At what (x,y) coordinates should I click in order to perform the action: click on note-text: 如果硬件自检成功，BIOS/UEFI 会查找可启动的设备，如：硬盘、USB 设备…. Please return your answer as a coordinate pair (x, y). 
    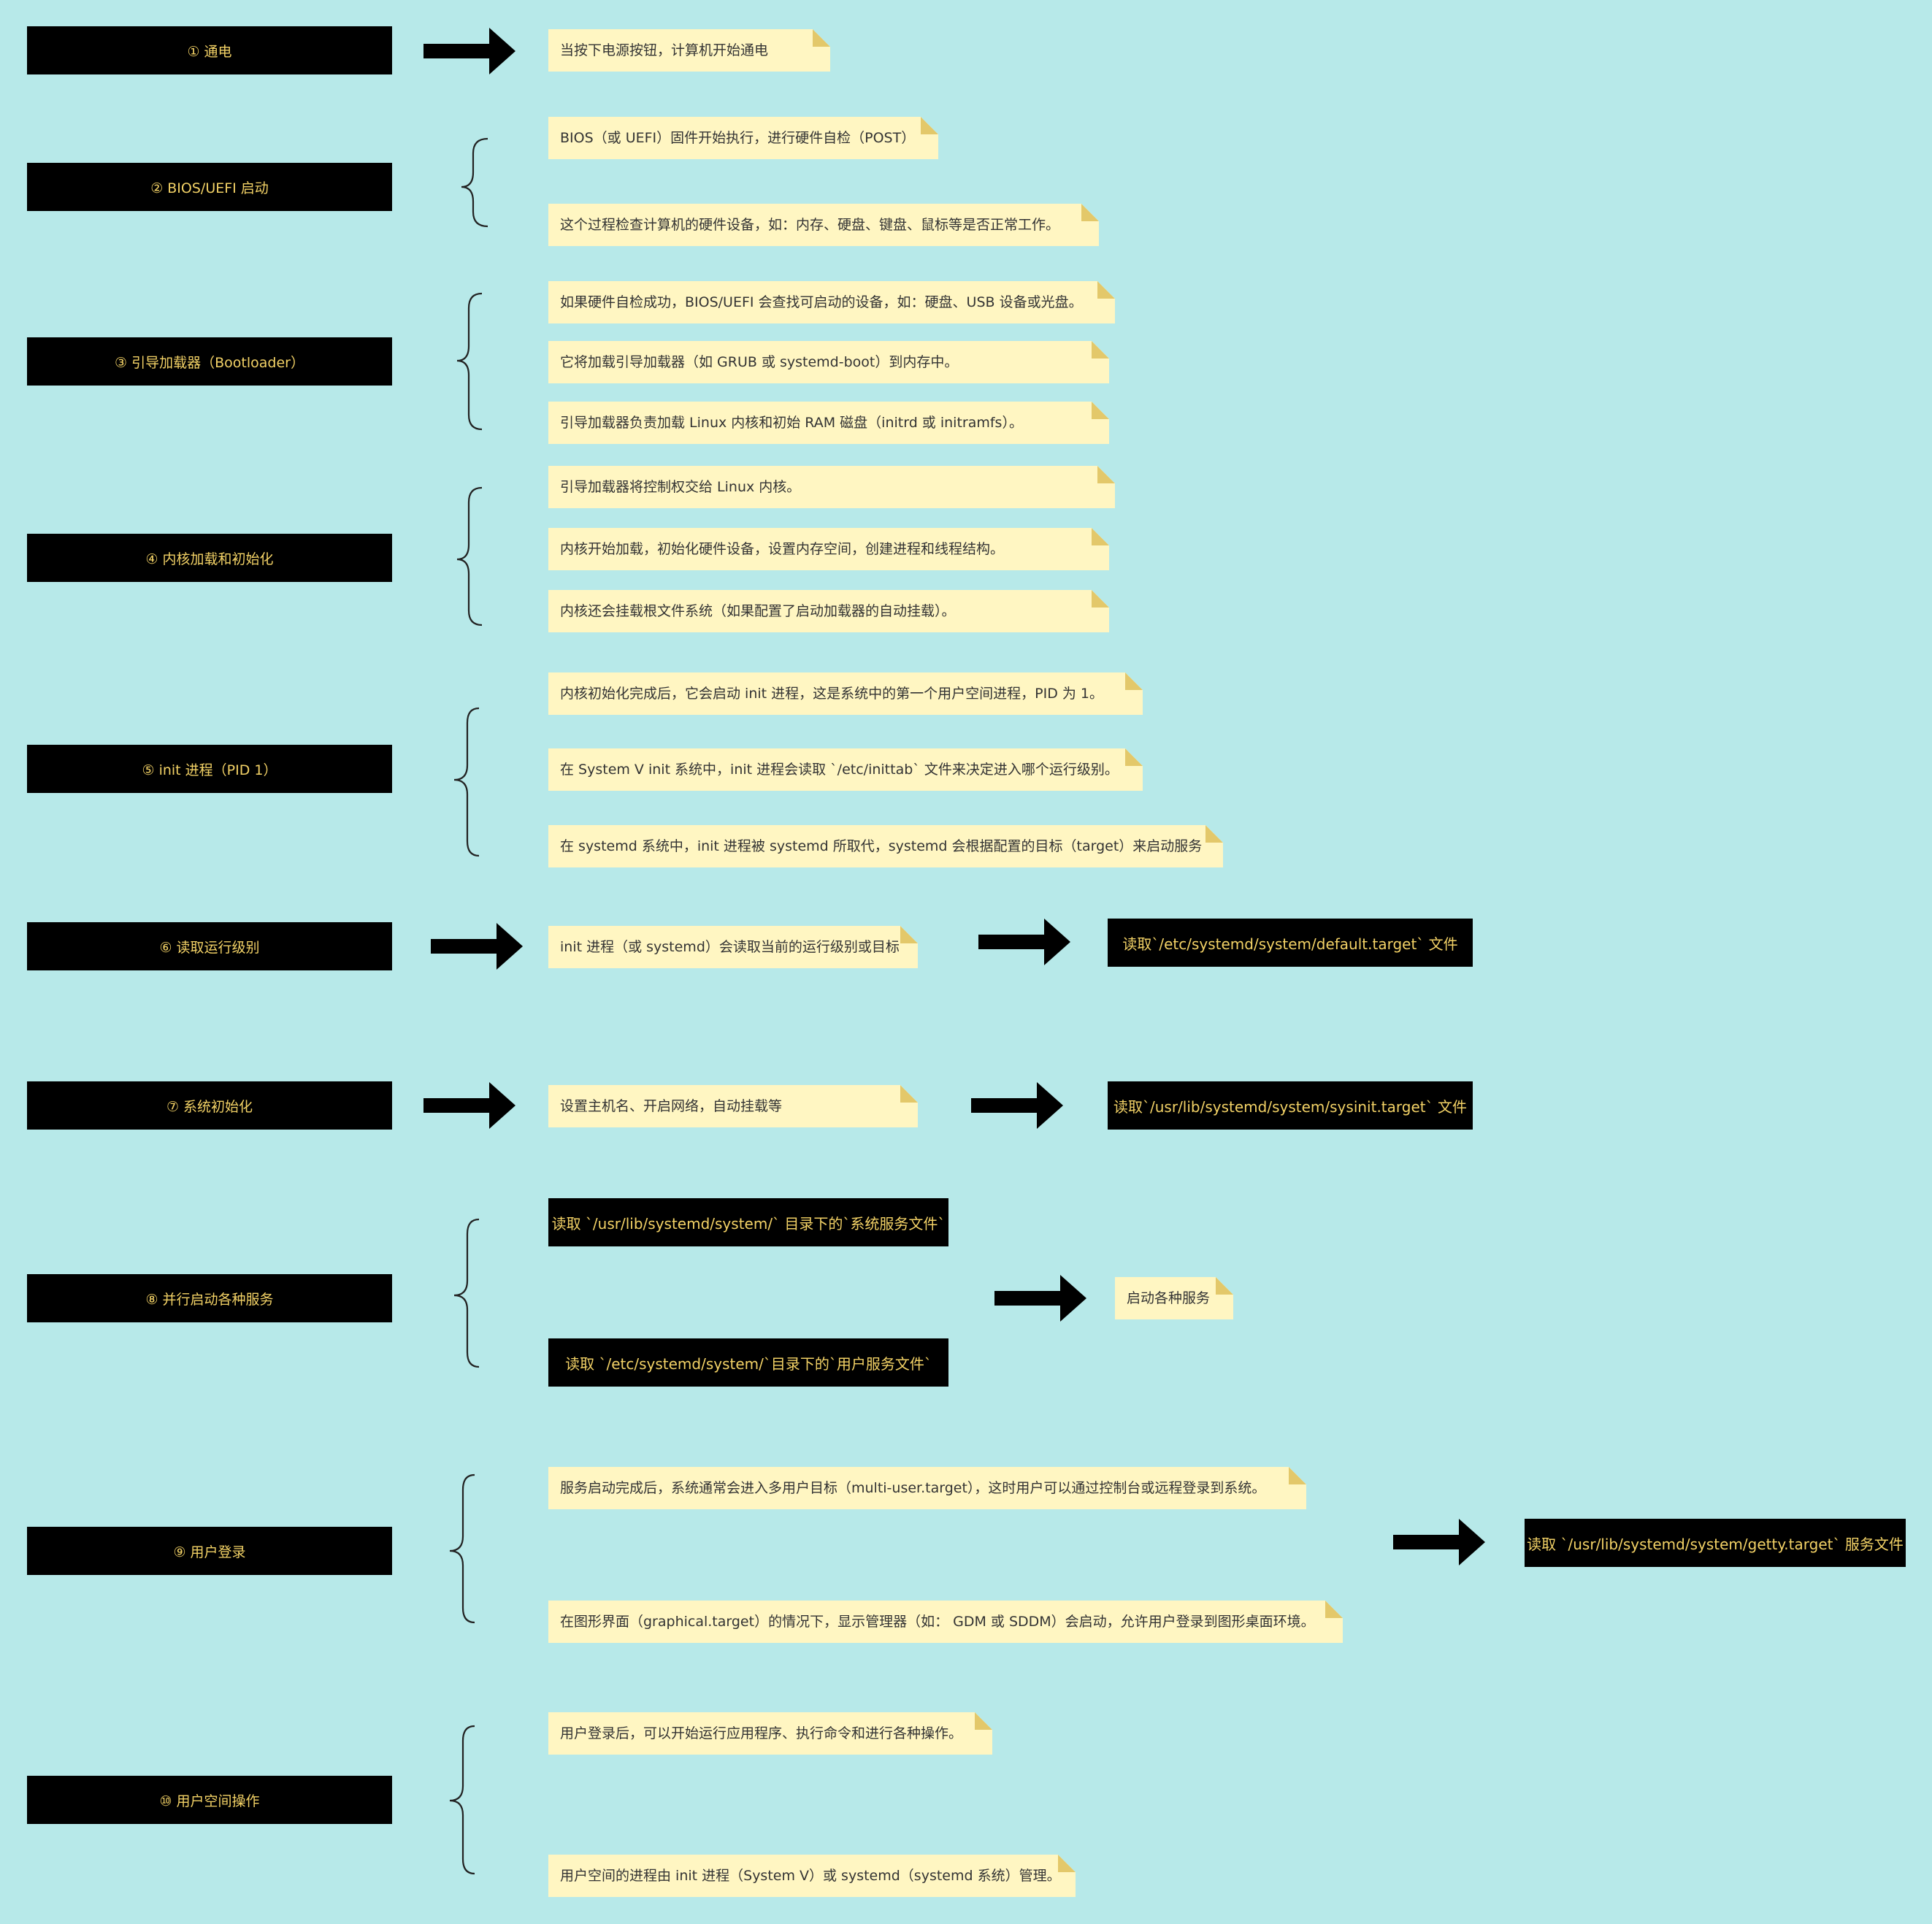
    Looking at the image, I should click on (821, 302).